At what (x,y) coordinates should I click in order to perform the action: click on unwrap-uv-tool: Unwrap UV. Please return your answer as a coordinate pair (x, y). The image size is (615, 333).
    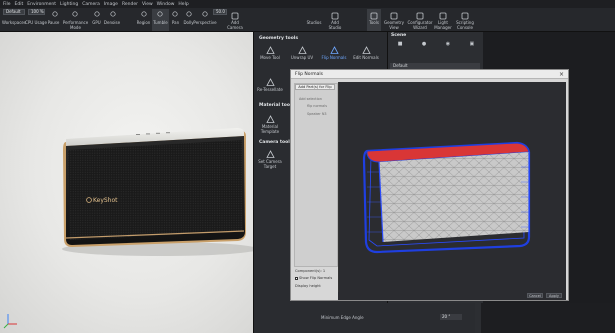
    Looking at the image, I should click on (302, 53).